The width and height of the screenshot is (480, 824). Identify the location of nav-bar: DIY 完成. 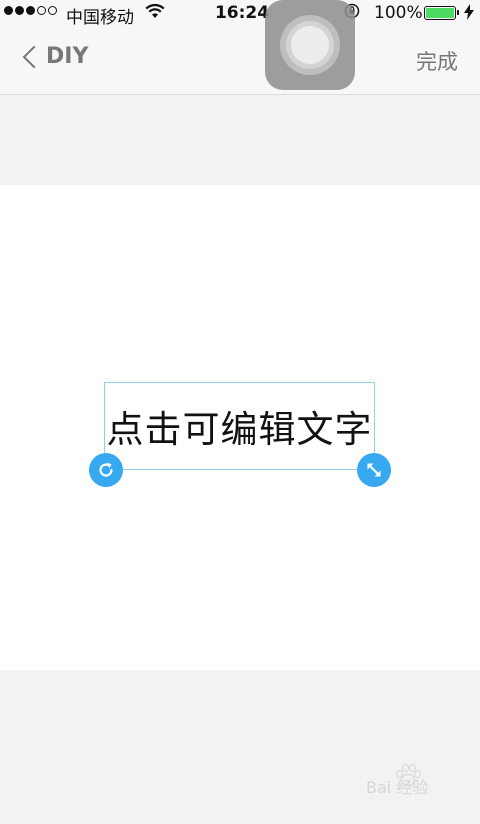
(240, 60).